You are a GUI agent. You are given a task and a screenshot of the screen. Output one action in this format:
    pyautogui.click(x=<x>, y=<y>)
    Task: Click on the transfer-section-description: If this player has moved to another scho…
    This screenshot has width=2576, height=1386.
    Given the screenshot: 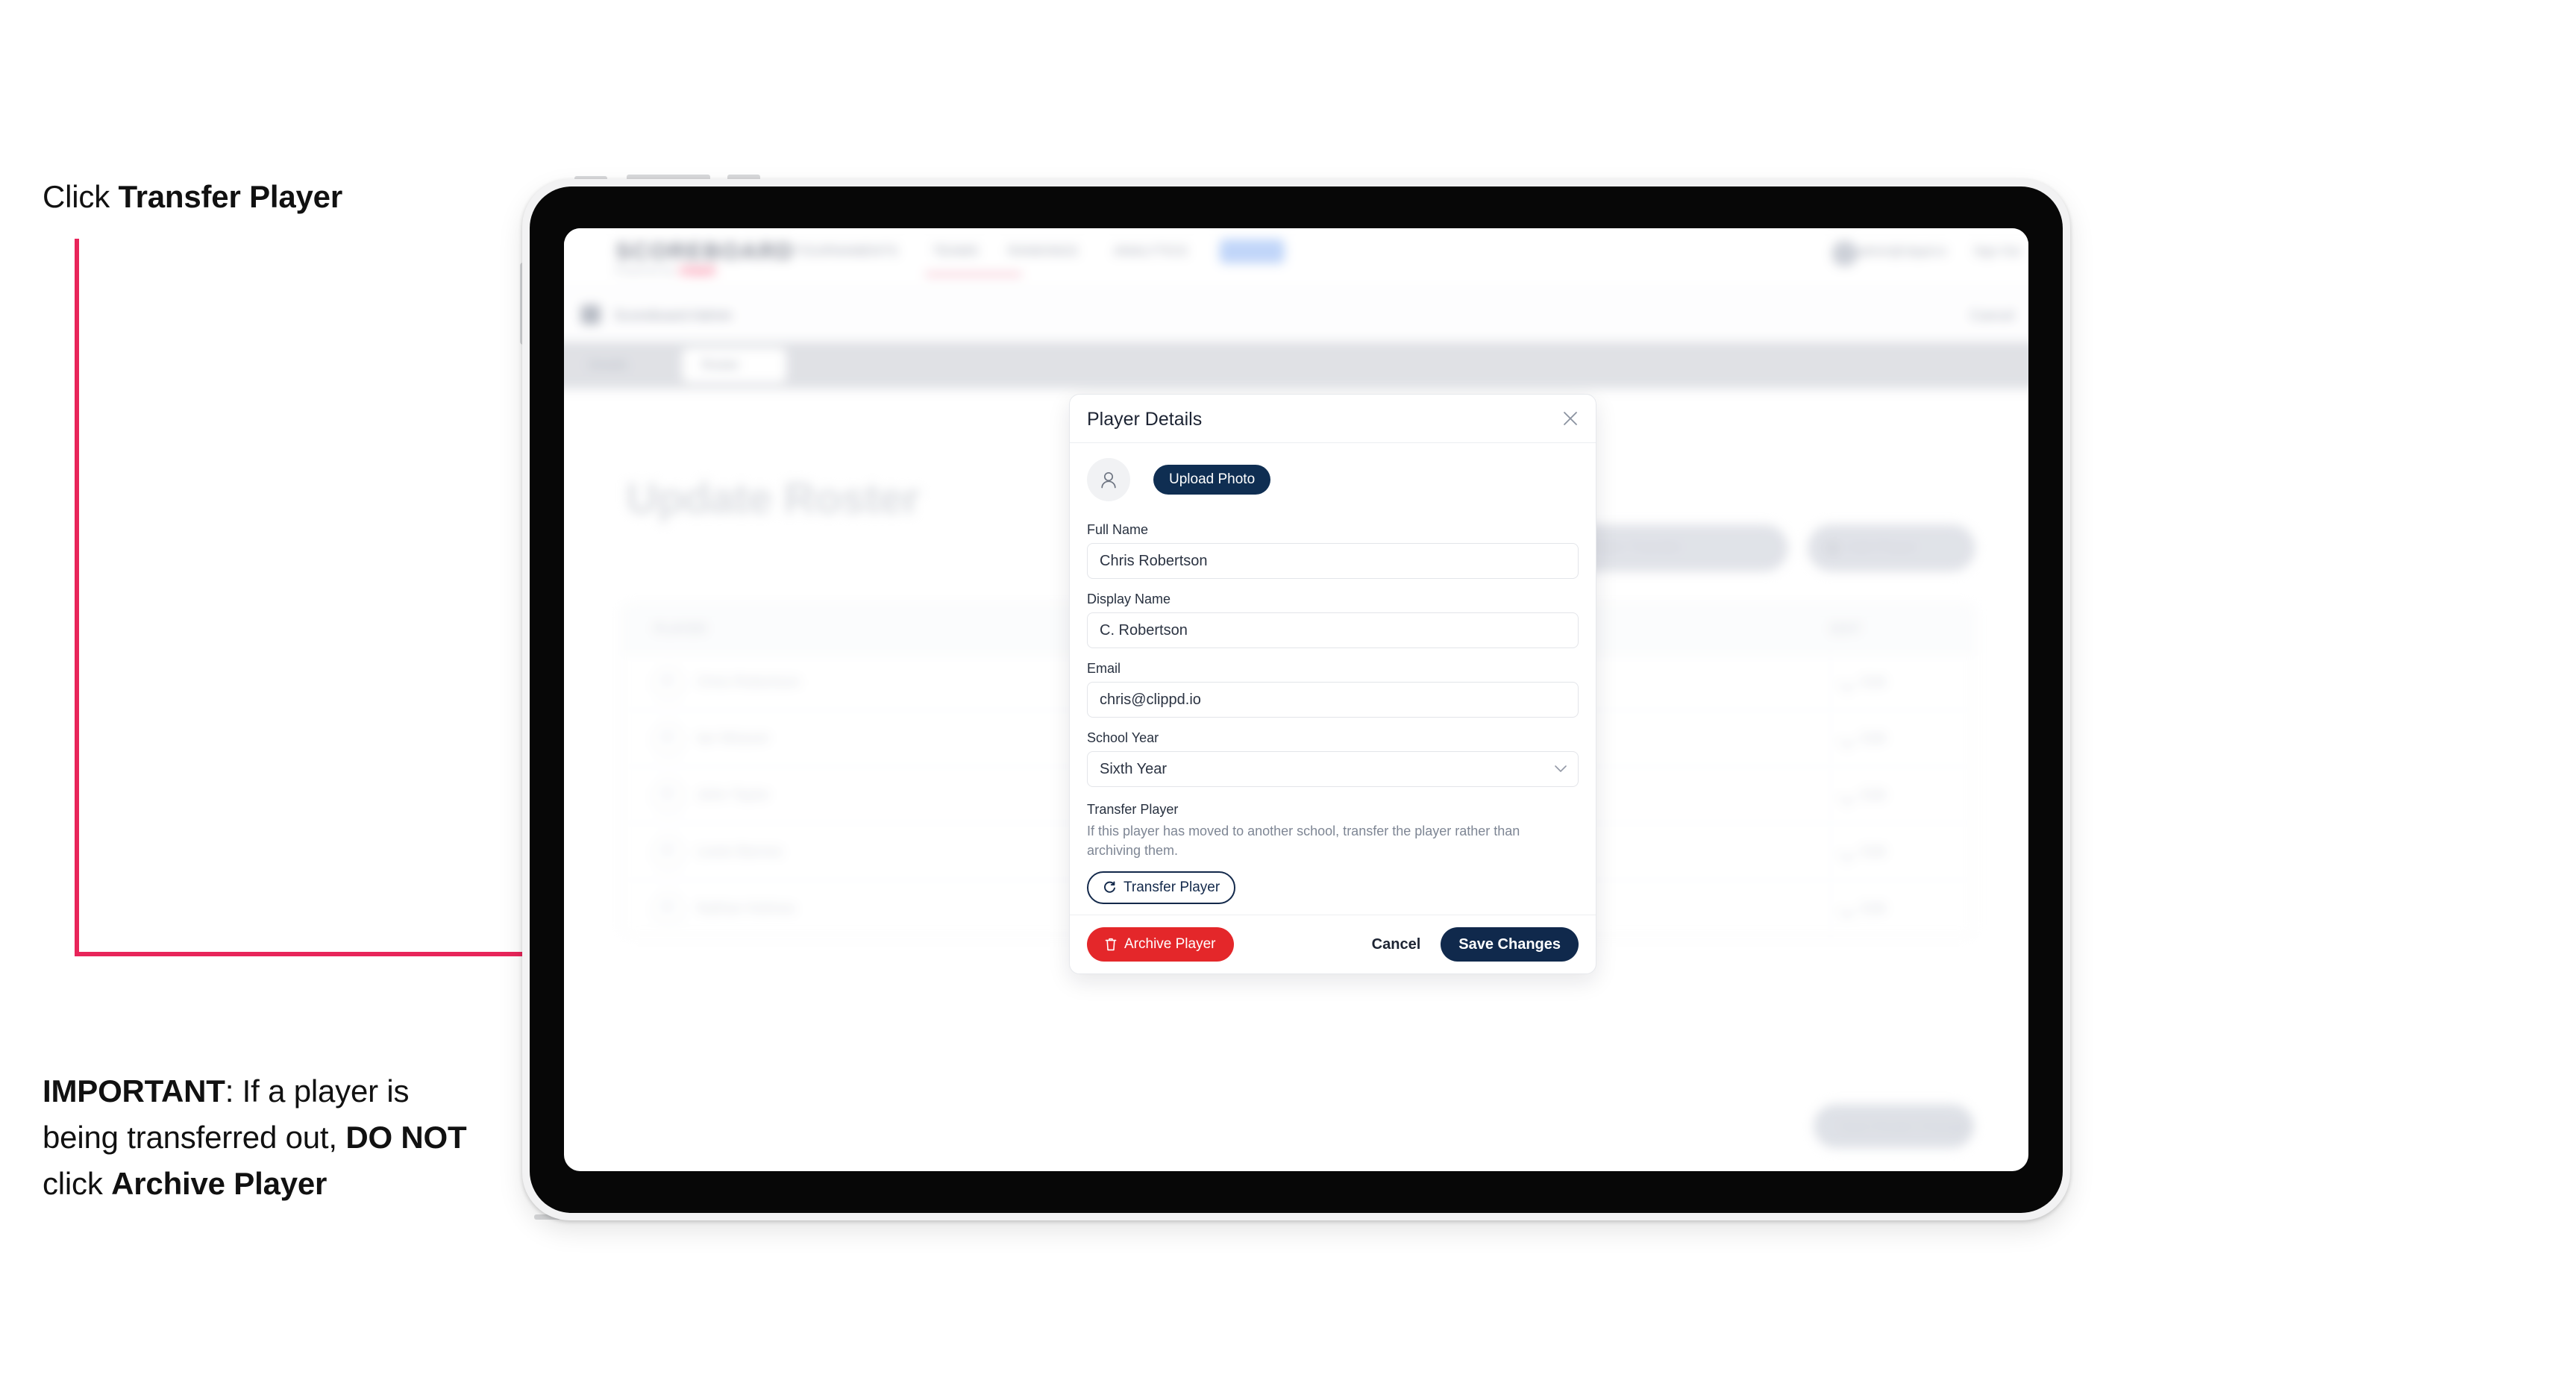 What is the action you would take?
    pyautogui.click(x=1303, y=841)
    